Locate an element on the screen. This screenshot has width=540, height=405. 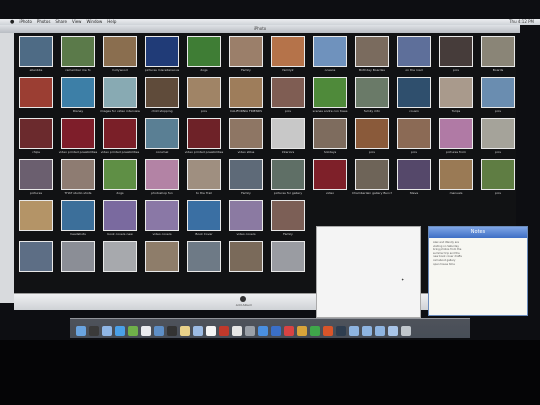
album-thumbnail: Steve is located at coordinates (414, 178).